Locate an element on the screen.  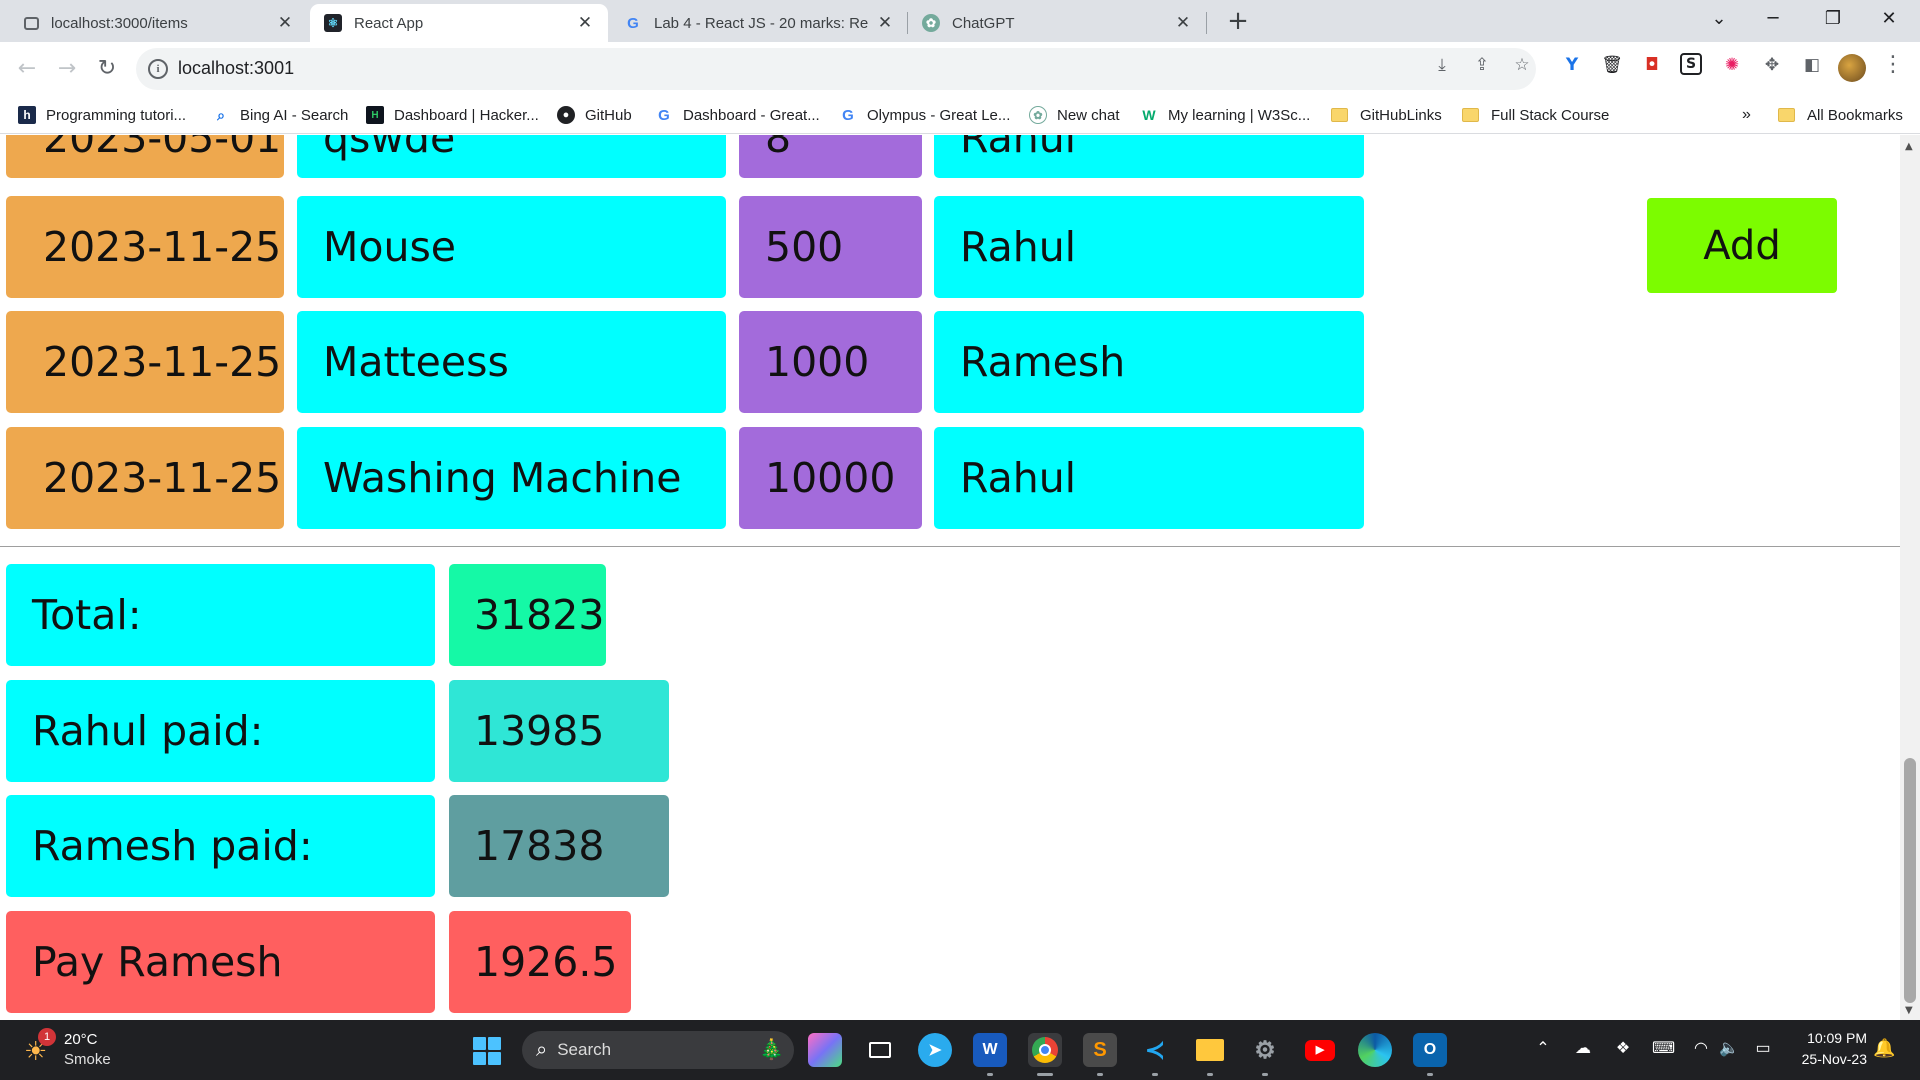
search-icon: ⌕ is located at coordinates (221, 114).